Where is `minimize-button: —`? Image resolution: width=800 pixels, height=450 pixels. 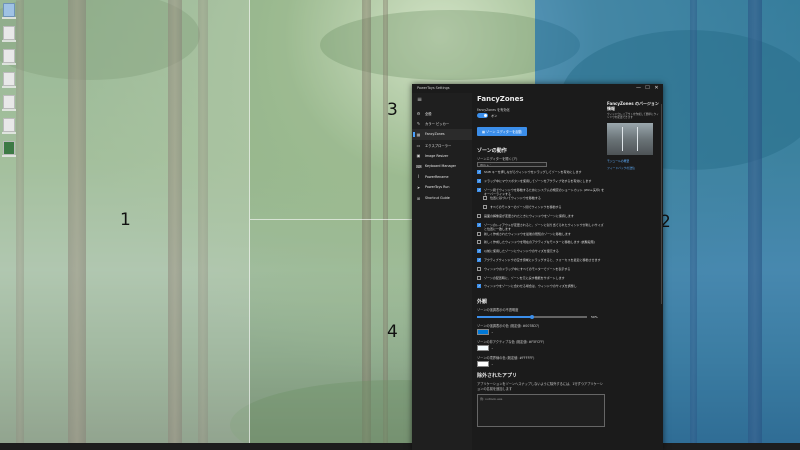
minimize-button: — is located at coordinates (638, 88).